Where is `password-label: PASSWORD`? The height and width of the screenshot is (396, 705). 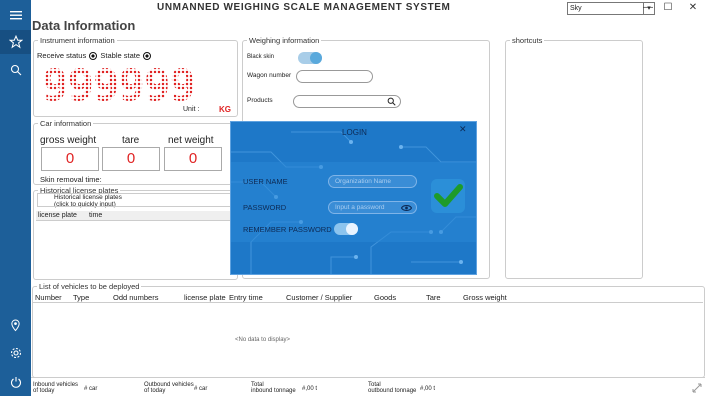 password-label: PASSWORD is located at coordinates (265, 207).